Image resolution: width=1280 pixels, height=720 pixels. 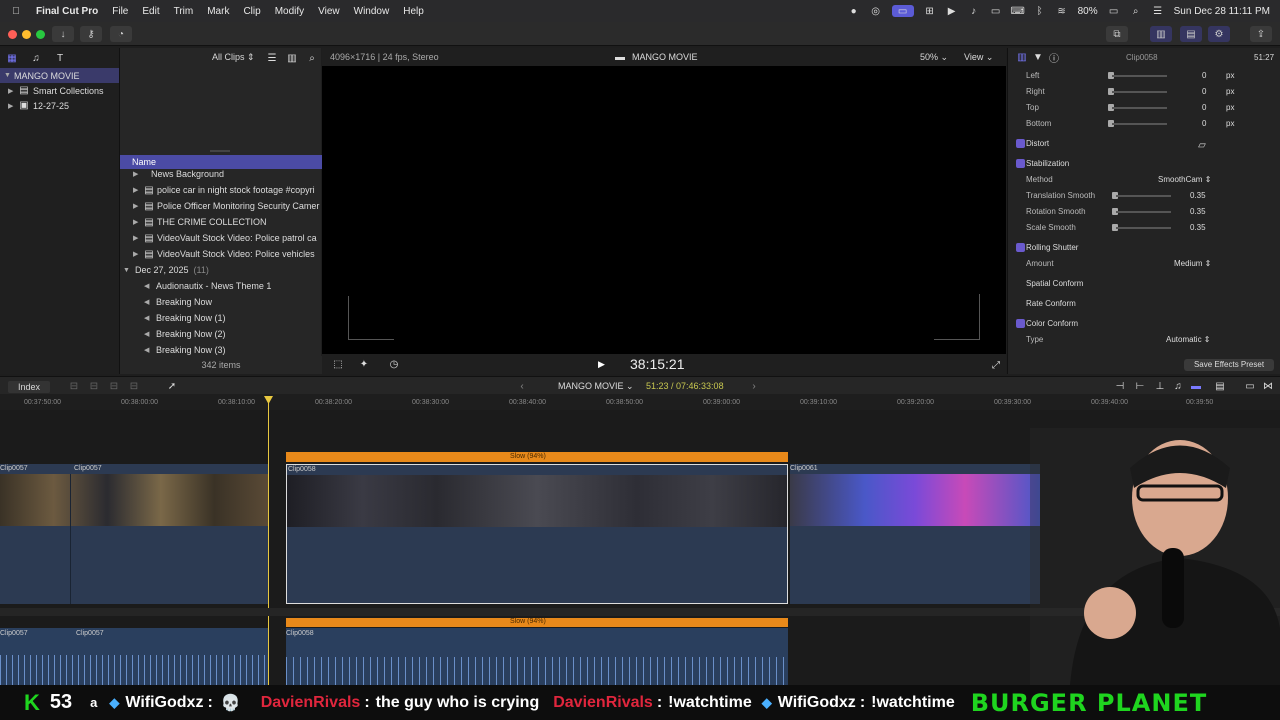 I want to click on menu-mark: Mark, so click(x=218, y=11).